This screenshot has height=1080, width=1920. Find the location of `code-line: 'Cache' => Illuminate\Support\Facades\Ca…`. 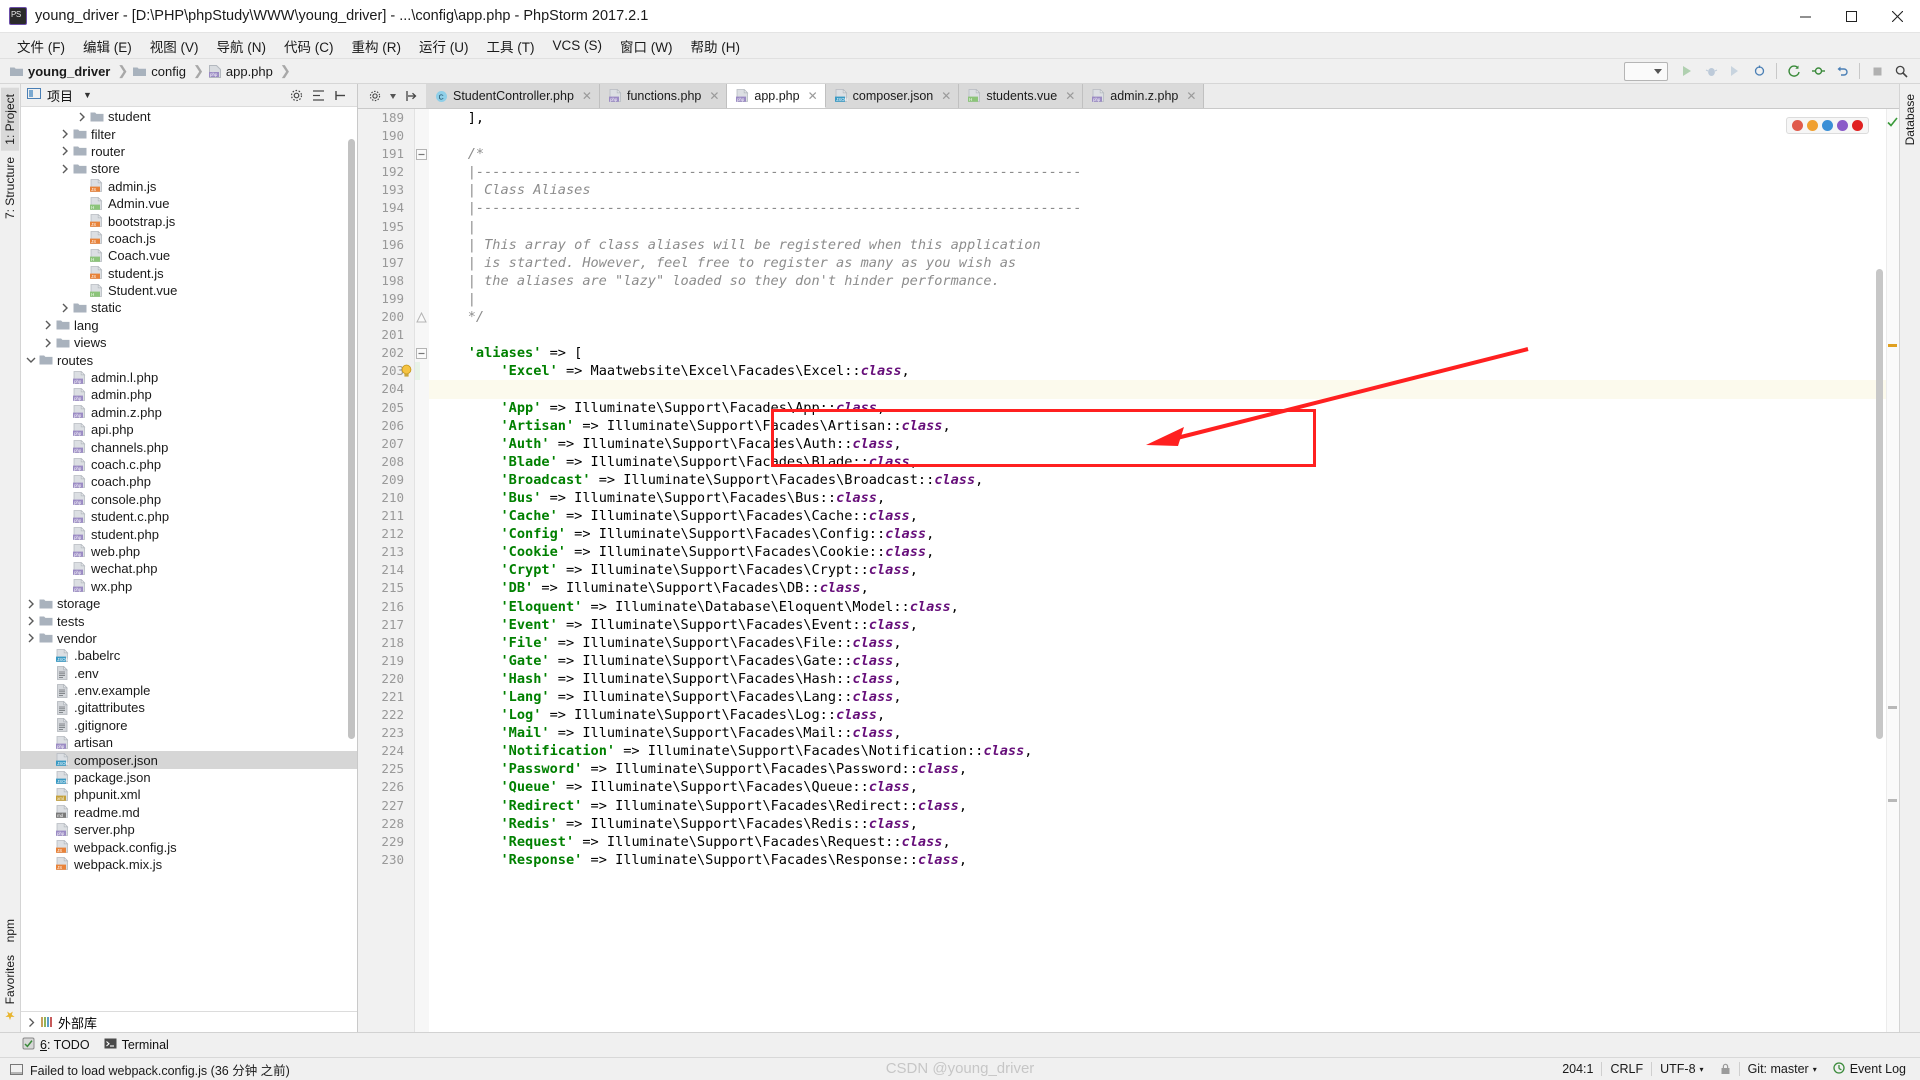

code-line: 'Cache' => Illuminate\Support\Facades\Ca… is located at coordinates (1157, 516).